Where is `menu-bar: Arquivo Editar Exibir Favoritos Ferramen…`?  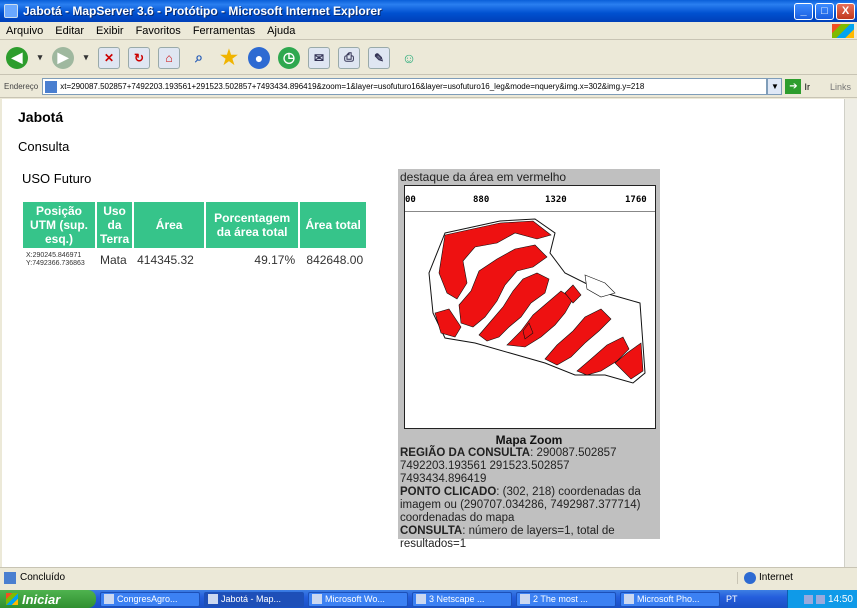
menu-bar: Arquivo Editar Exibir Favoritos Ferramen… is located at coordinates (428, 31).